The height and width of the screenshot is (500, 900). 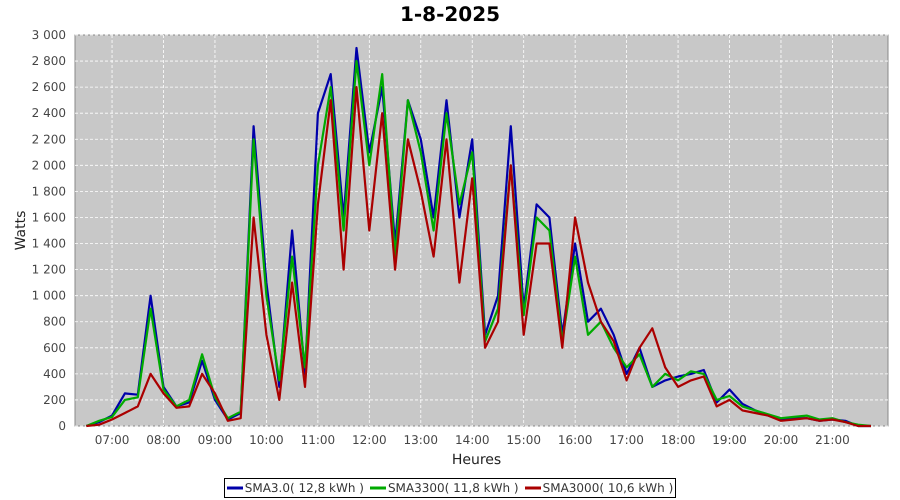 I want to click on x-tick-label: 07:00, so click(x=112, y=440).